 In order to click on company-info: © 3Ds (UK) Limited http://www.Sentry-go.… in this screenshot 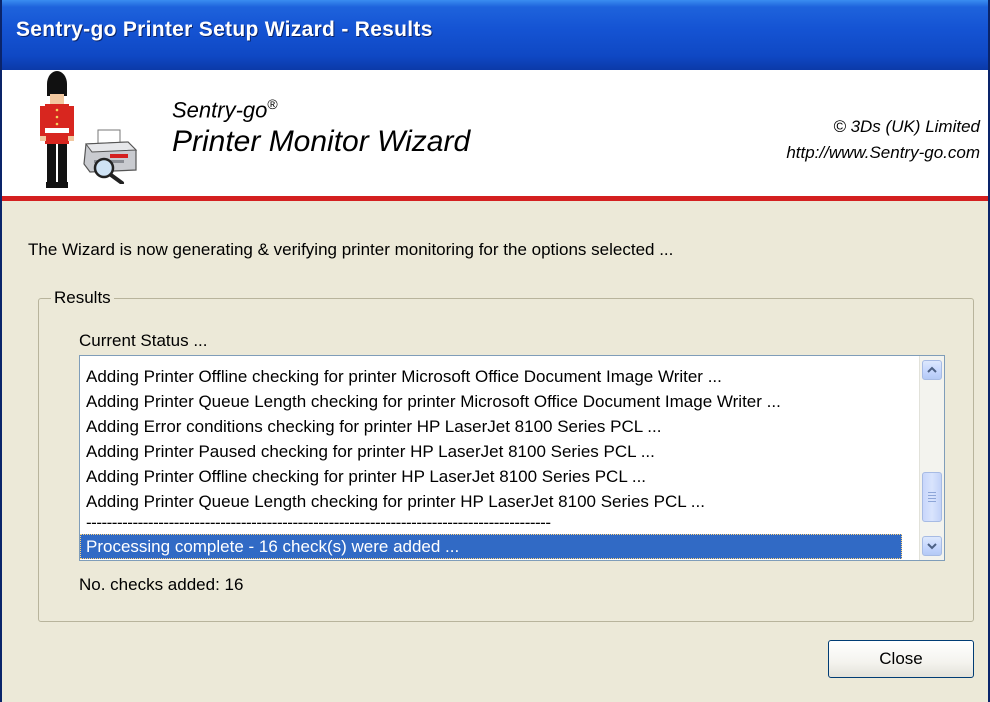, I will do `click(883, 140)`.